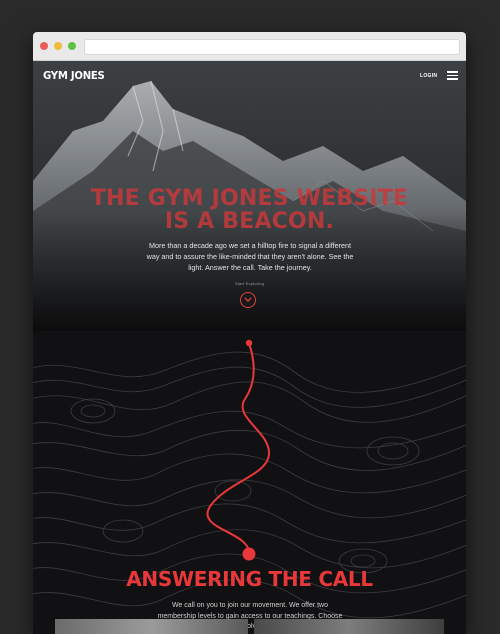 The width and height of the screenshot is (500, 634). What do you see at coordinates (249, 554) in the screenshot?
I see `path-end-dot` at bounding box center [249, 554].